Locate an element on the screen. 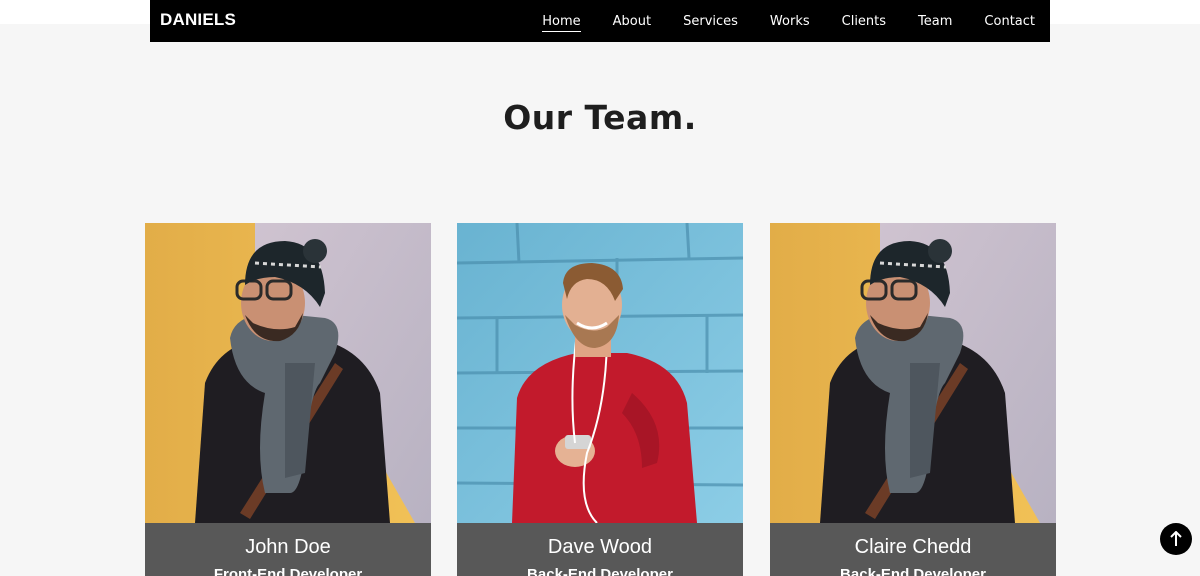  nav-home: Home is located at coordinates (562, 23).